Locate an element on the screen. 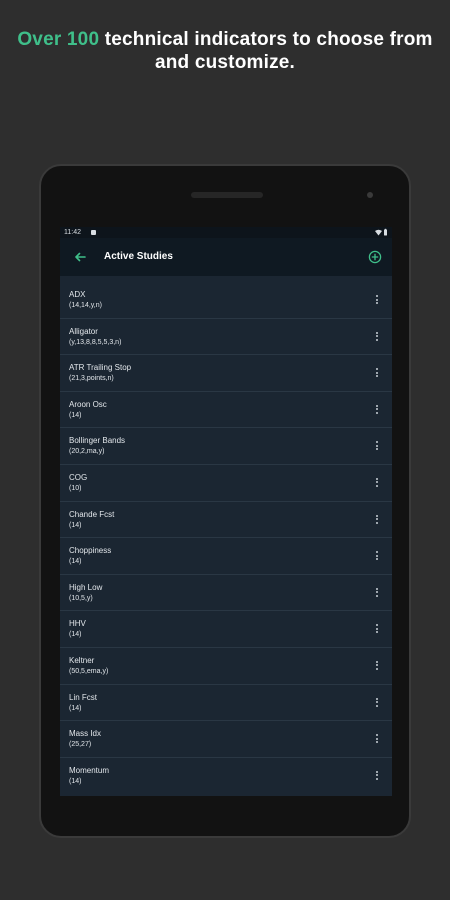  status-time: 11:42 is located at coordinates (72, 232).